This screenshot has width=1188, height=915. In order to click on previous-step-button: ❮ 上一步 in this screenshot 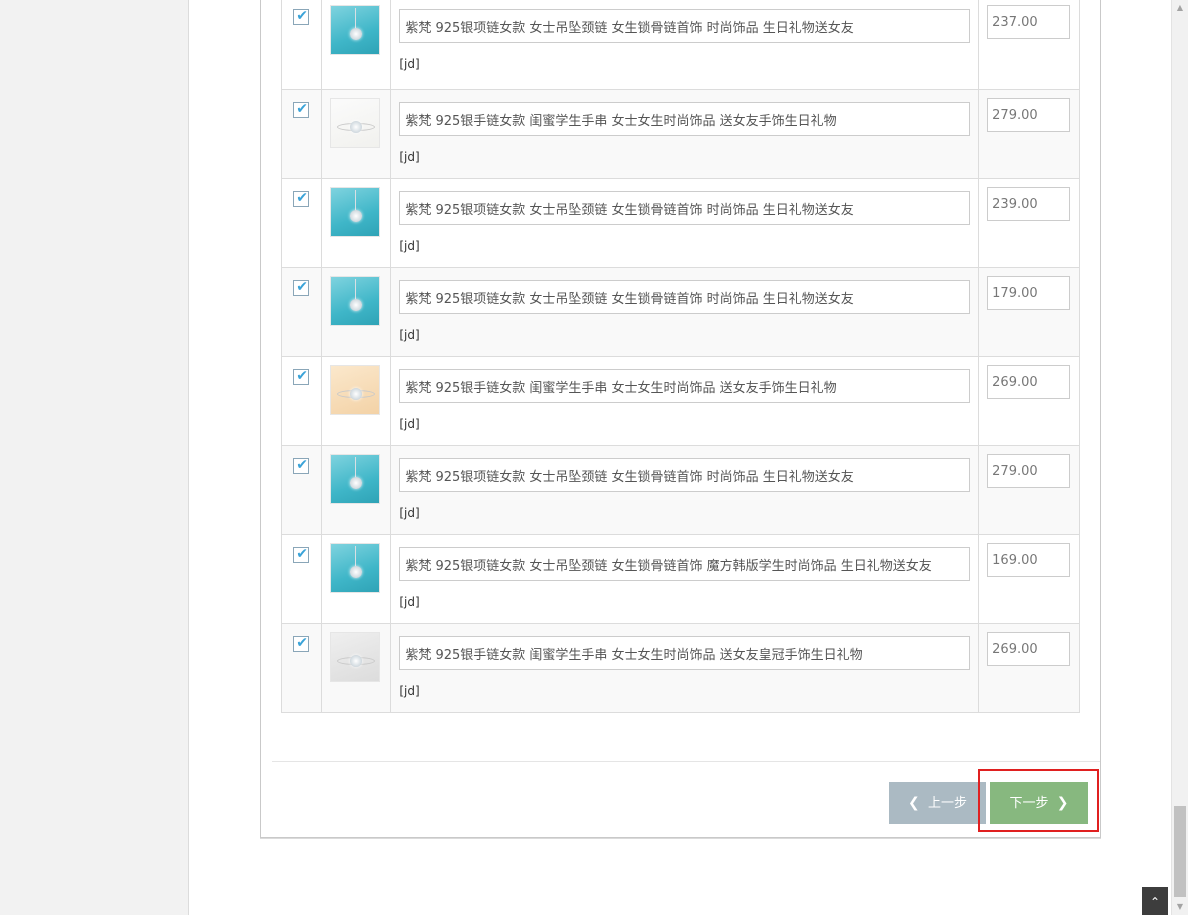, I will do `click(937, 803)`.